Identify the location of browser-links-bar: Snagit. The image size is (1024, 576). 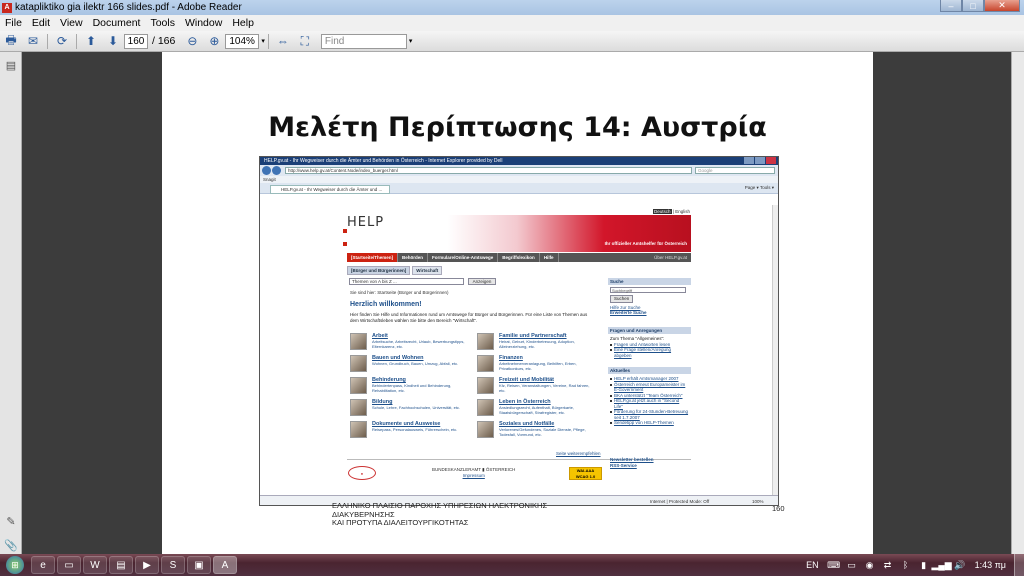
(519, 179).